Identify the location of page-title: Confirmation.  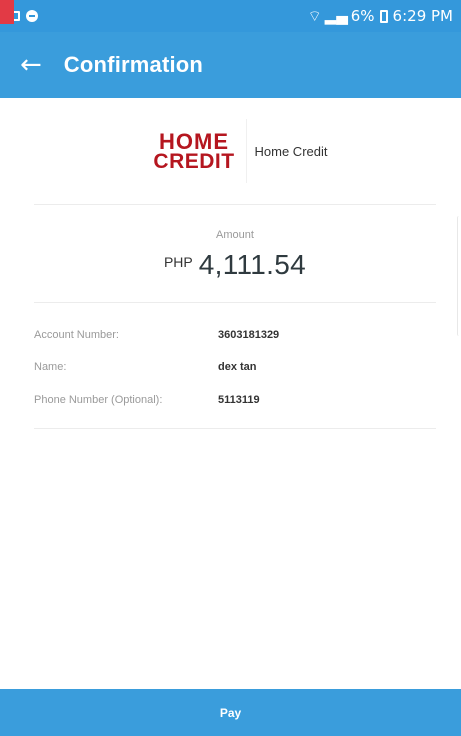
(133, 64).